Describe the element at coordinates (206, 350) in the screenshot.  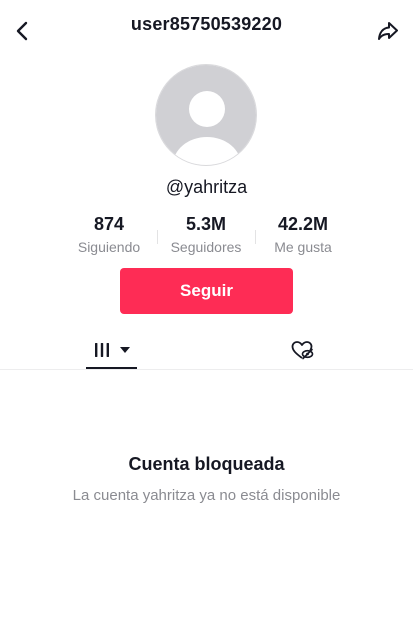
I see `content-tabs` at that location.